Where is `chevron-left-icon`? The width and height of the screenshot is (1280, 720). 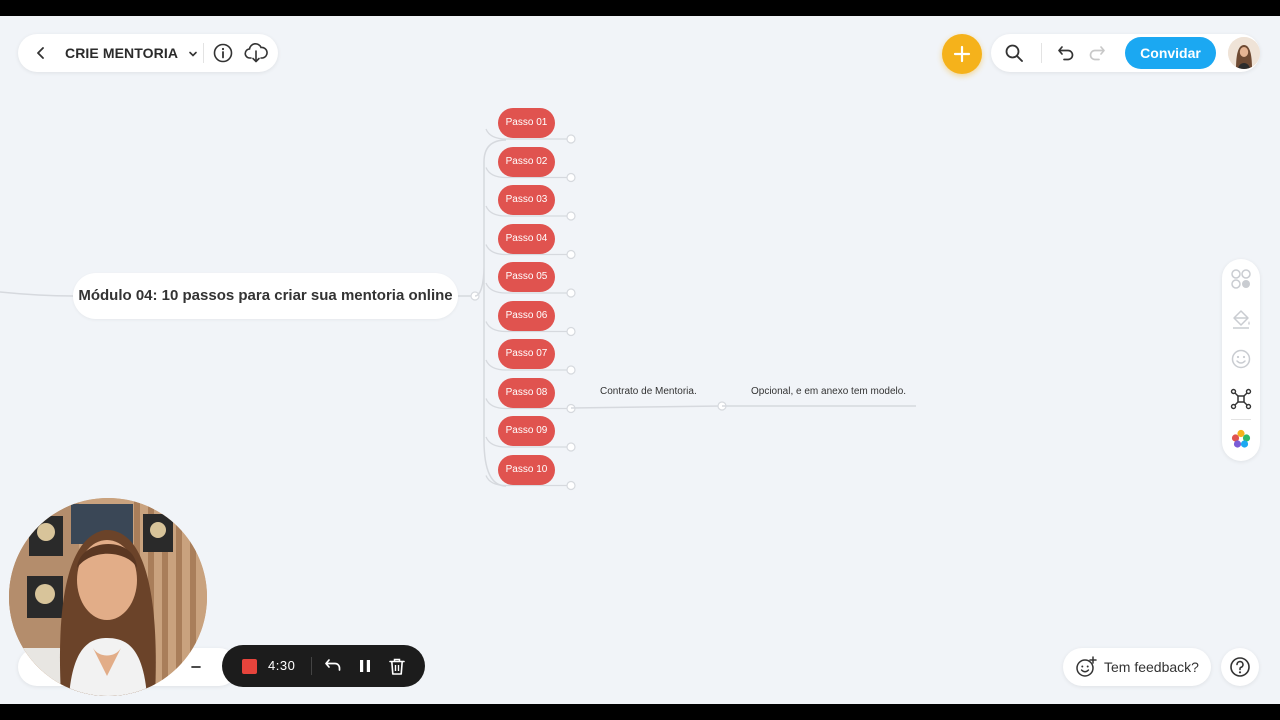
chevron-left-icon is located at coordinates (40, 53).